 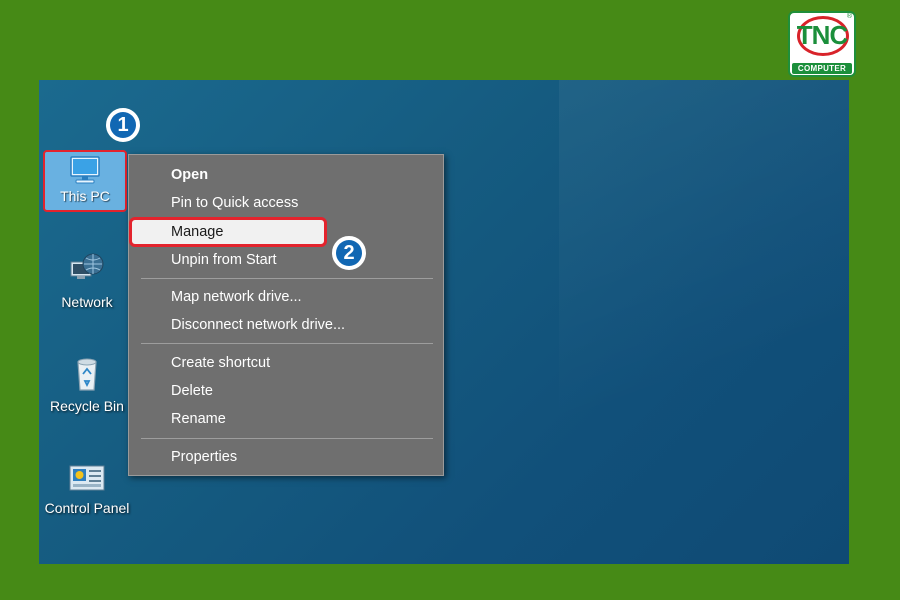 I want to click on recycle-bin-icon, so click(x=87, y=374).